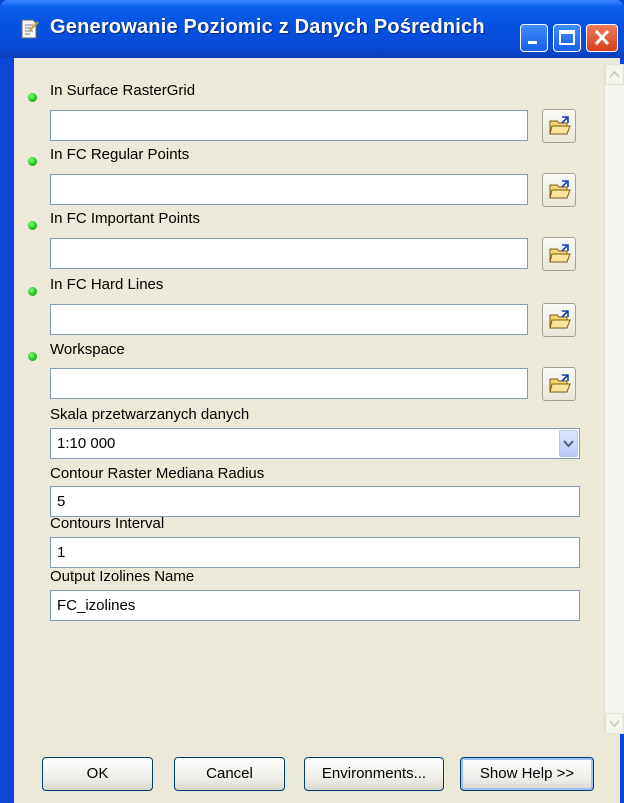 This screenshot has width=624, height=803. I want to click on vertical-scrollbar, so click(614, 399).